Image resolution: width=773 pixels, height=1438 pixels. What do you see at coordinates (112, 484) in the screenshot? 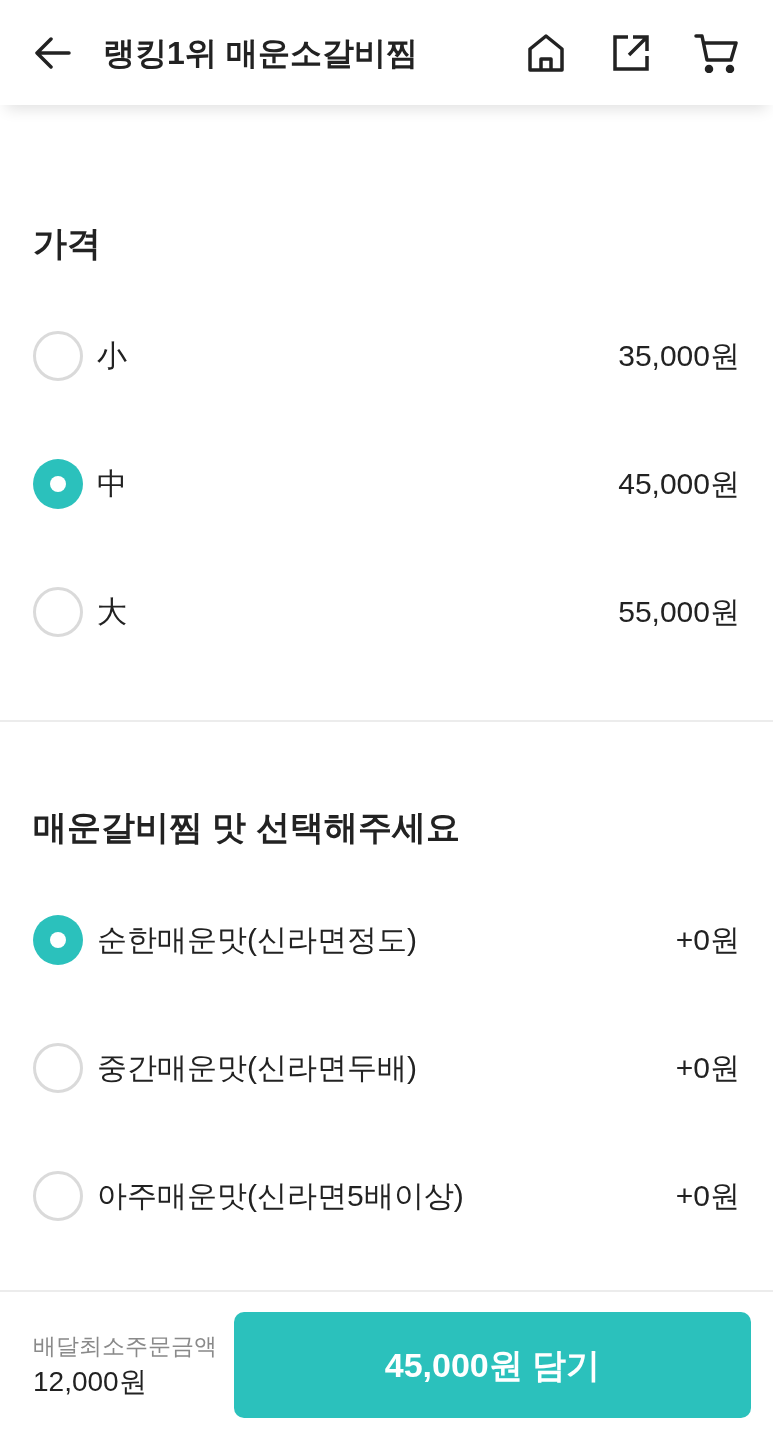
I see `option-label: 中` at bounding box center [112, 484].